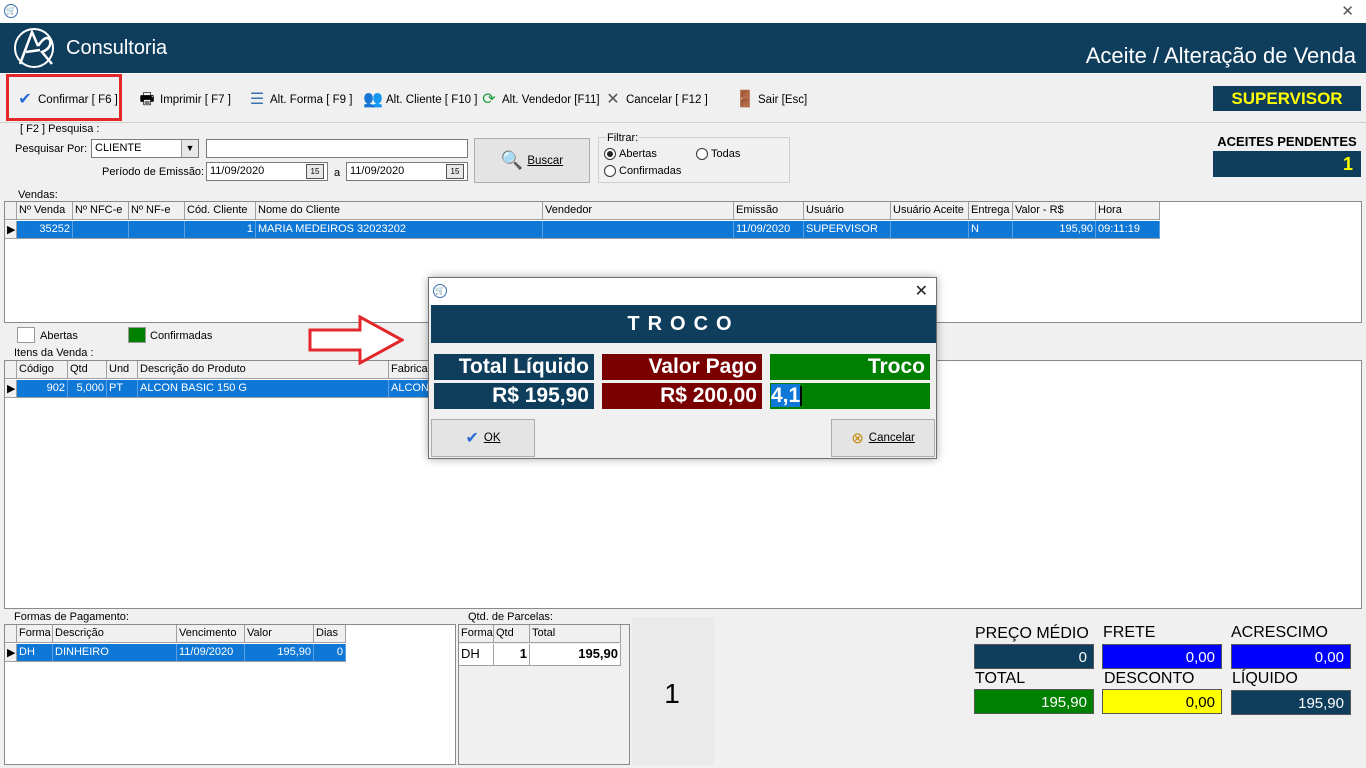 The image size is (1366, 768). What do you see at coordinates (610, 171) in the screenshot?
I see `filter-confirmed-radio` at bounding box center [610, 171].